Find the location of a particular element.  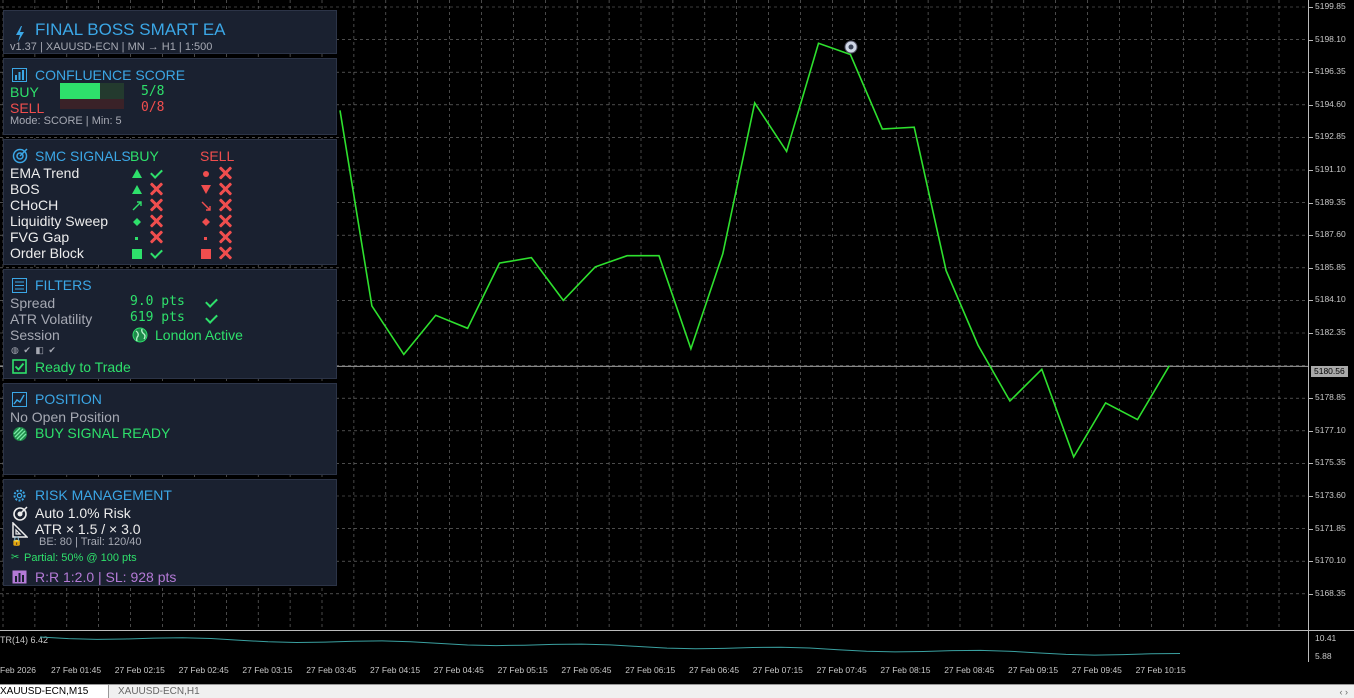

tabs-scroll-arrows: ‹ › is located at coordinates (1344, 692).